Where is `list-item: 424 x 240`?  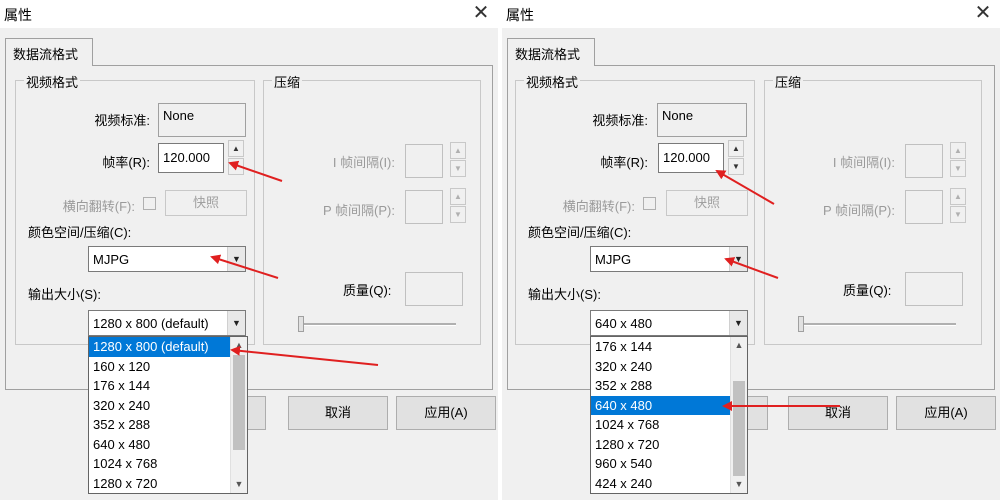
list-item: 424 x 240 is located at coordinates (661, 484).